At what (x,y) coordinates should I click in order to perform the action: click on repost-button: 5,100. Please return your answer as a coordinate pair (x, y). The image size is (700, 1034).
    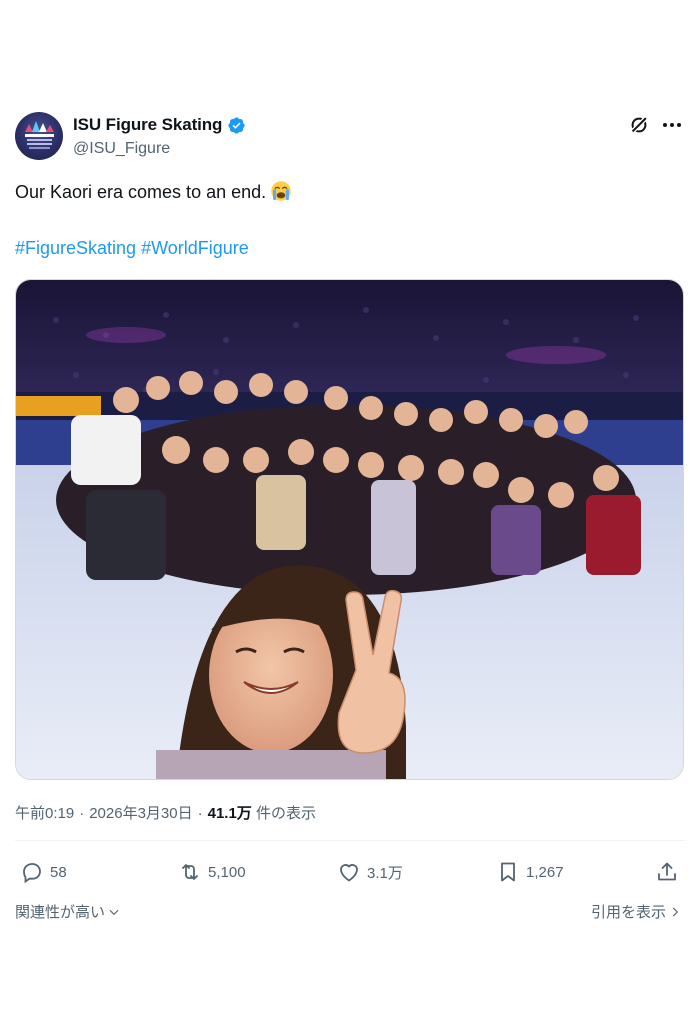
    Looking at the image, I should click on (212, 872).